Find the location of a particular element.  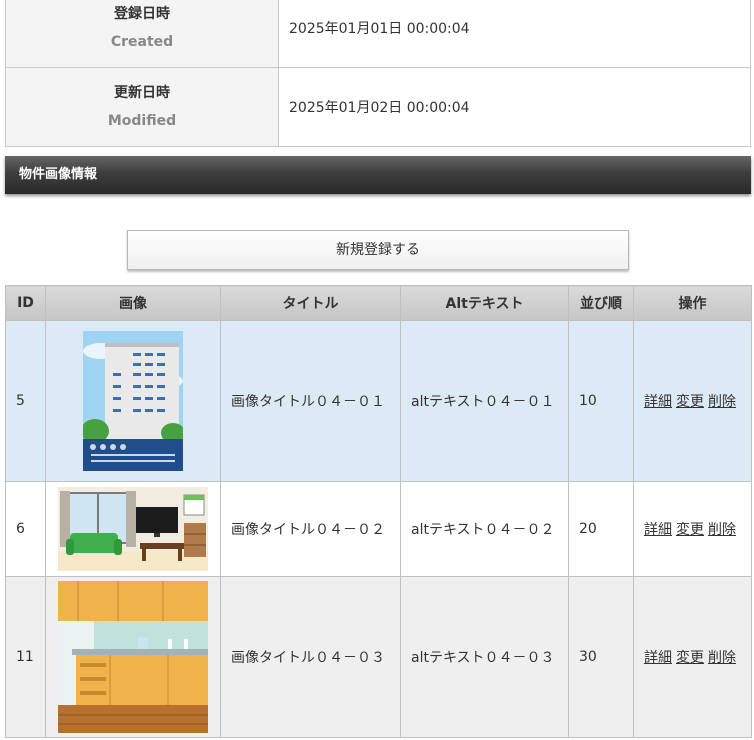

row-alt: altテキスト０４－０２ is located at coordinates (484, 529).